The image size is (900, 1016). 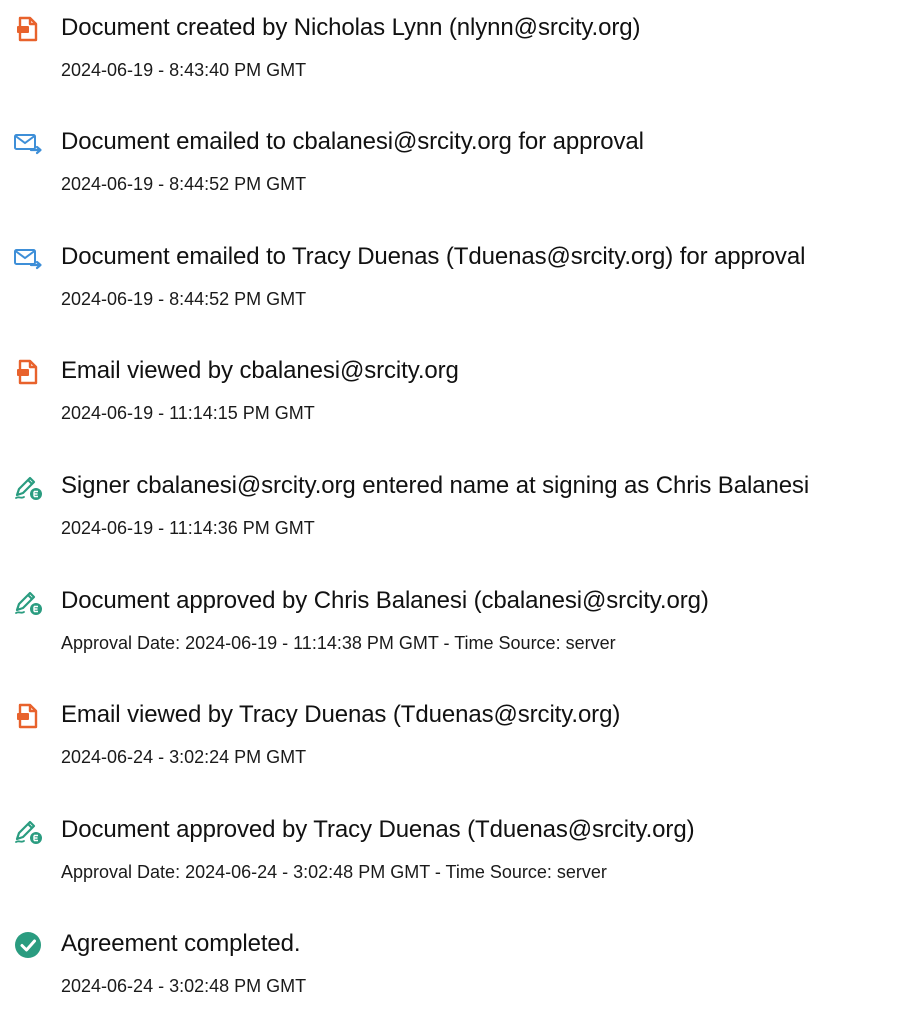 I want to click on event-timestamp: 2024-06-19 - 11:14:15 PM GMT, so click(x=188, y=413).